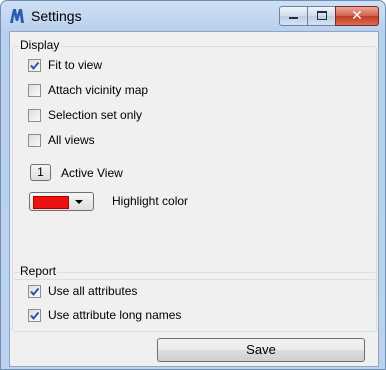 Image resolution: width=386 pixels, height=370 pixels. I want to click on selection-set-only-checkbox, so click(34, 115).